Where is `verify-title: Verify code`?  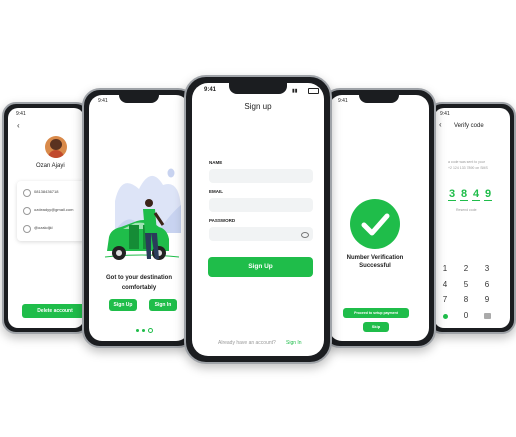
verify-title: Verify code is located at coordinates (469, 126).